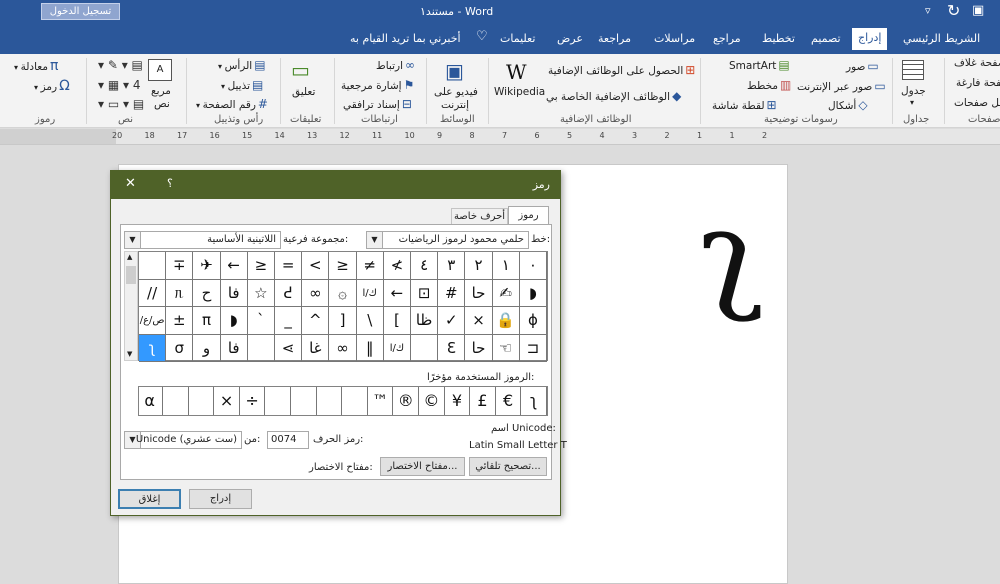 The image size is (1000, 584). What do you see at coordinates (80, 11) in the screenshot?
I see `signin-button: تسجيل الدخول` at bounding box center [80, 11].